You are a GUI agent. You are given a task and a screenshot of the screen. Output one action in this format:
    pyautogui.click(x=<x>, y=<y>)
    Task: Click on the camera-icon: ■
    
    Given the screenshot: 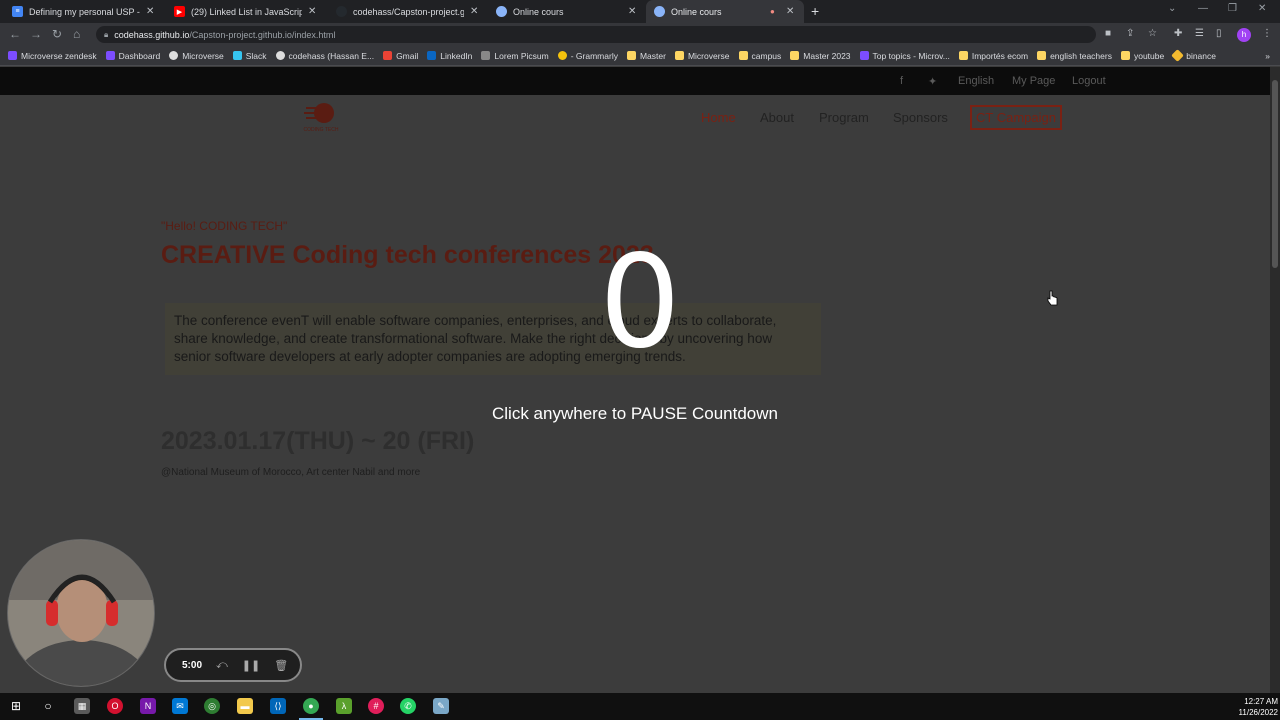 What is the action you would take?
    pyautogui.click(x=1108, y=33)
    